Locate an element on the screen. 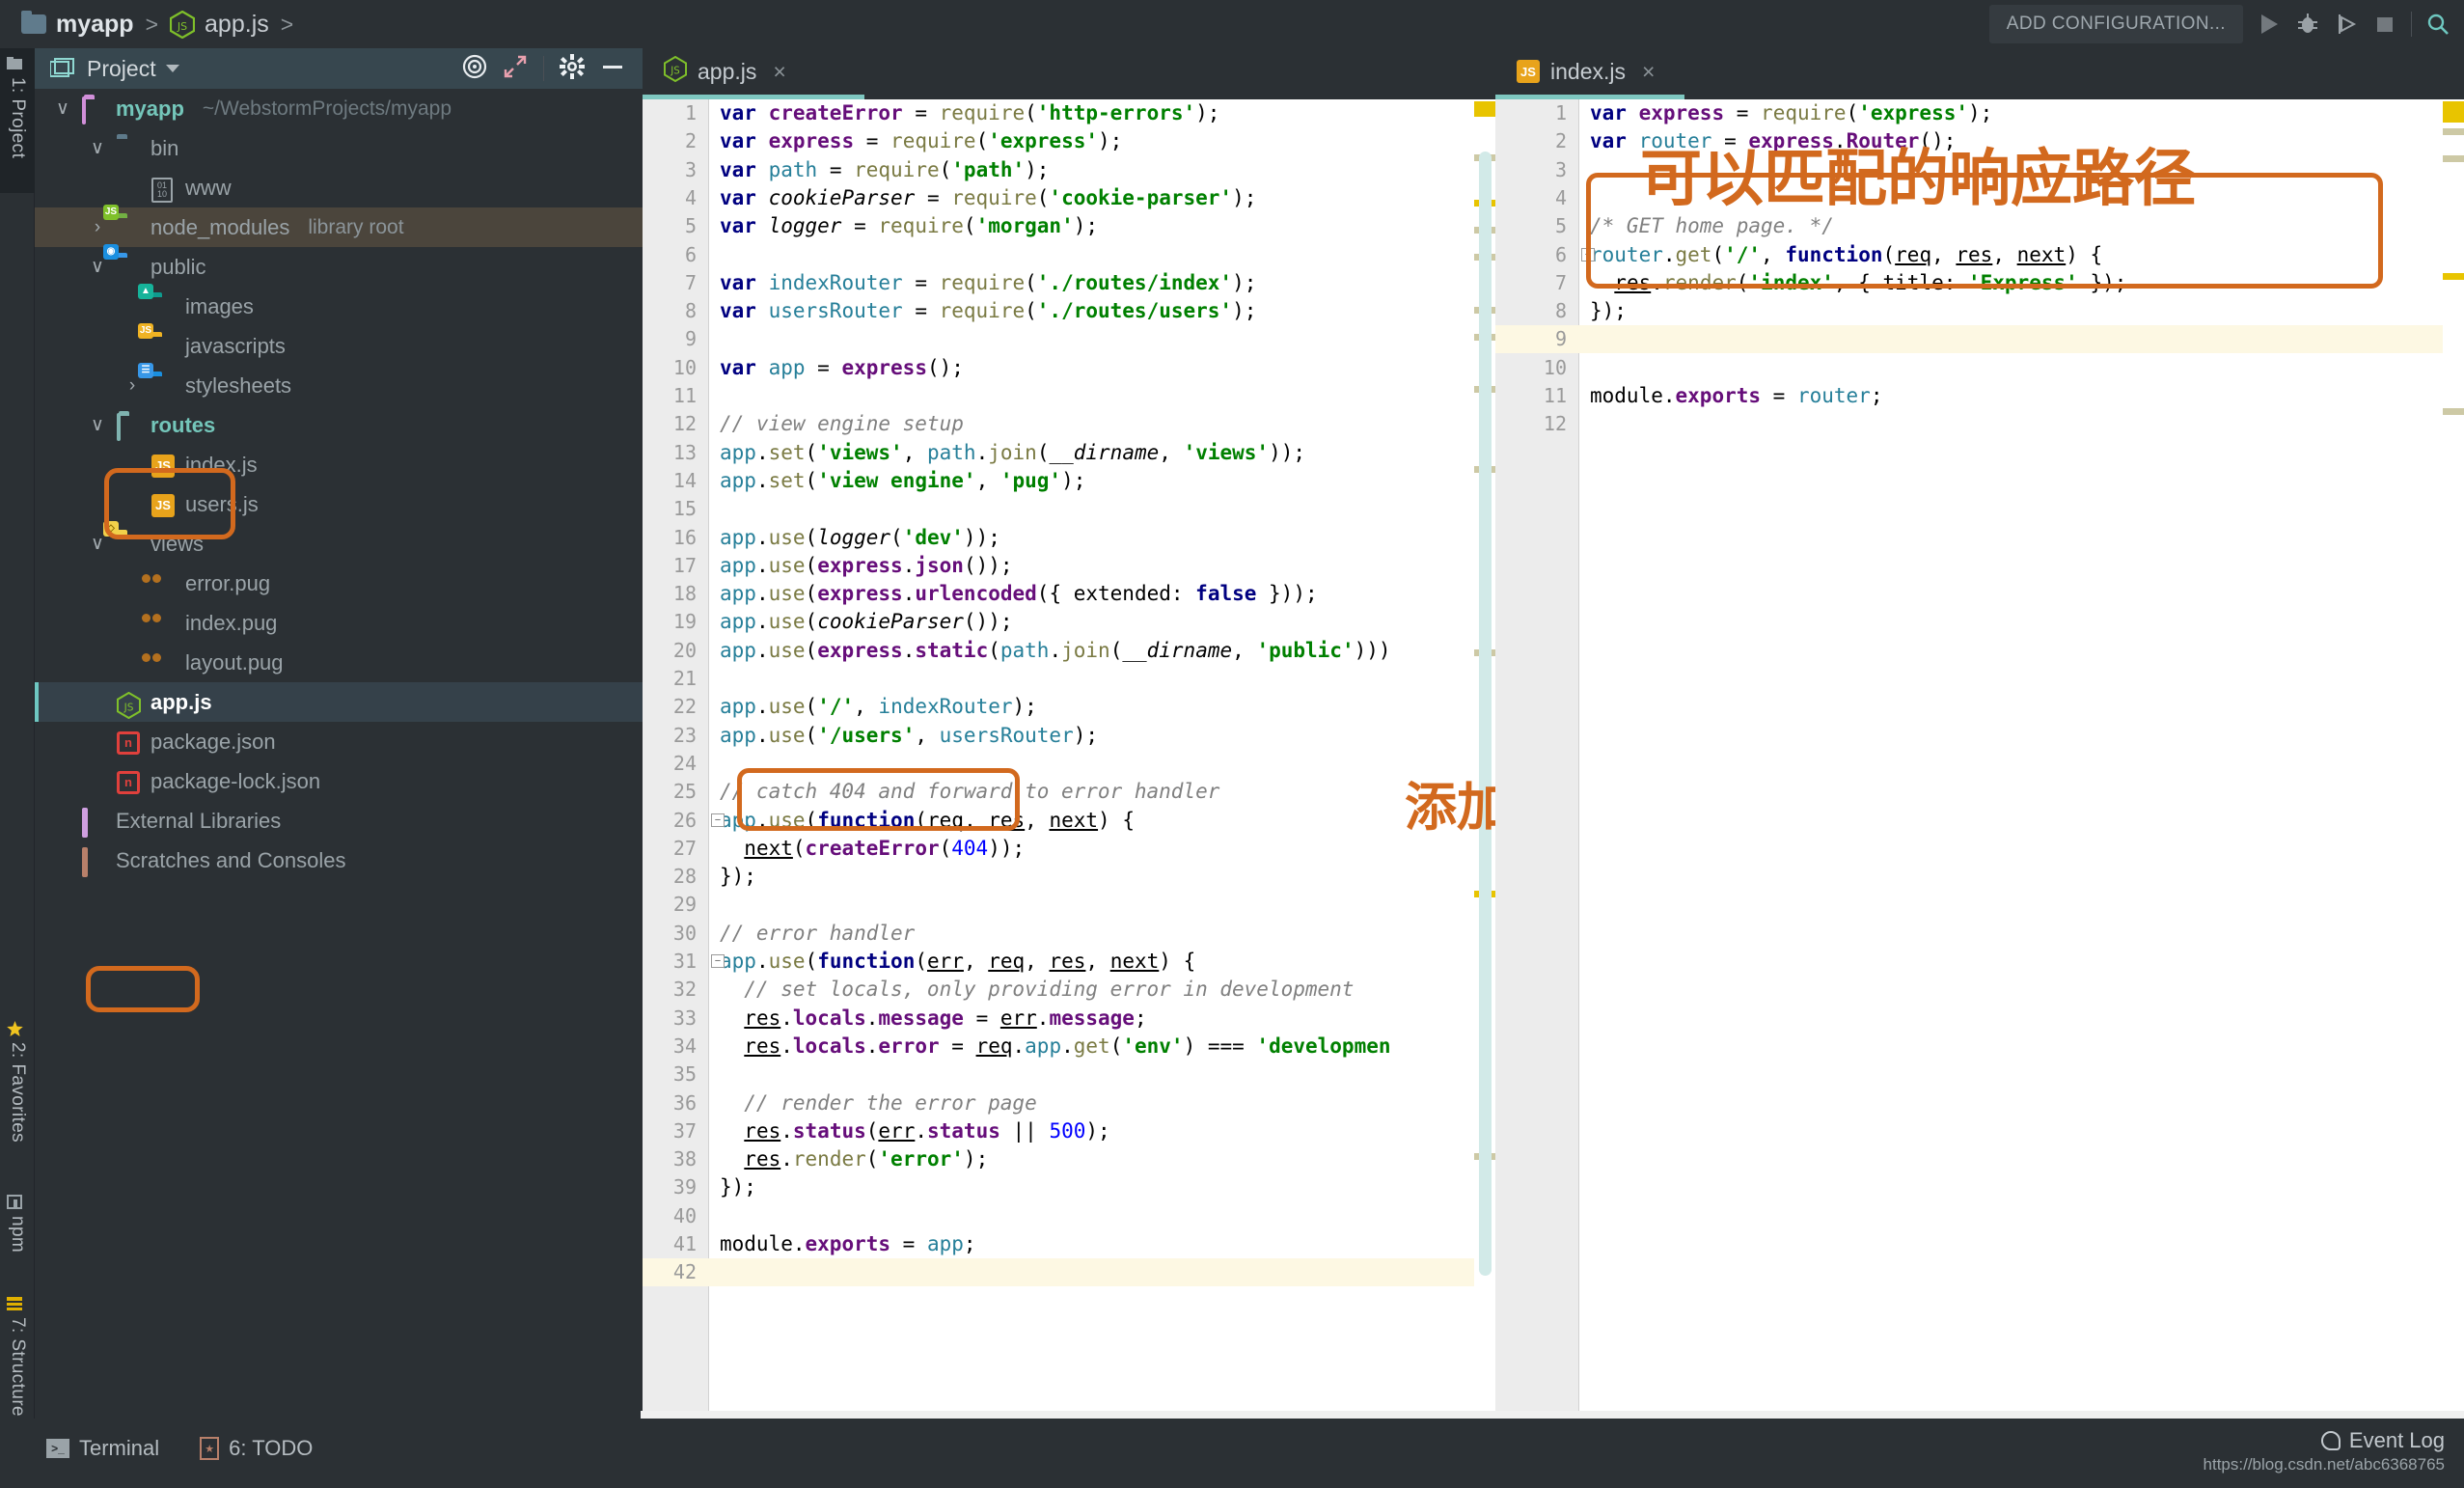 This screenshot has height=1488, width=2464. tree-item-javascripts: JS javascripts is located at coordinates (339, 344).